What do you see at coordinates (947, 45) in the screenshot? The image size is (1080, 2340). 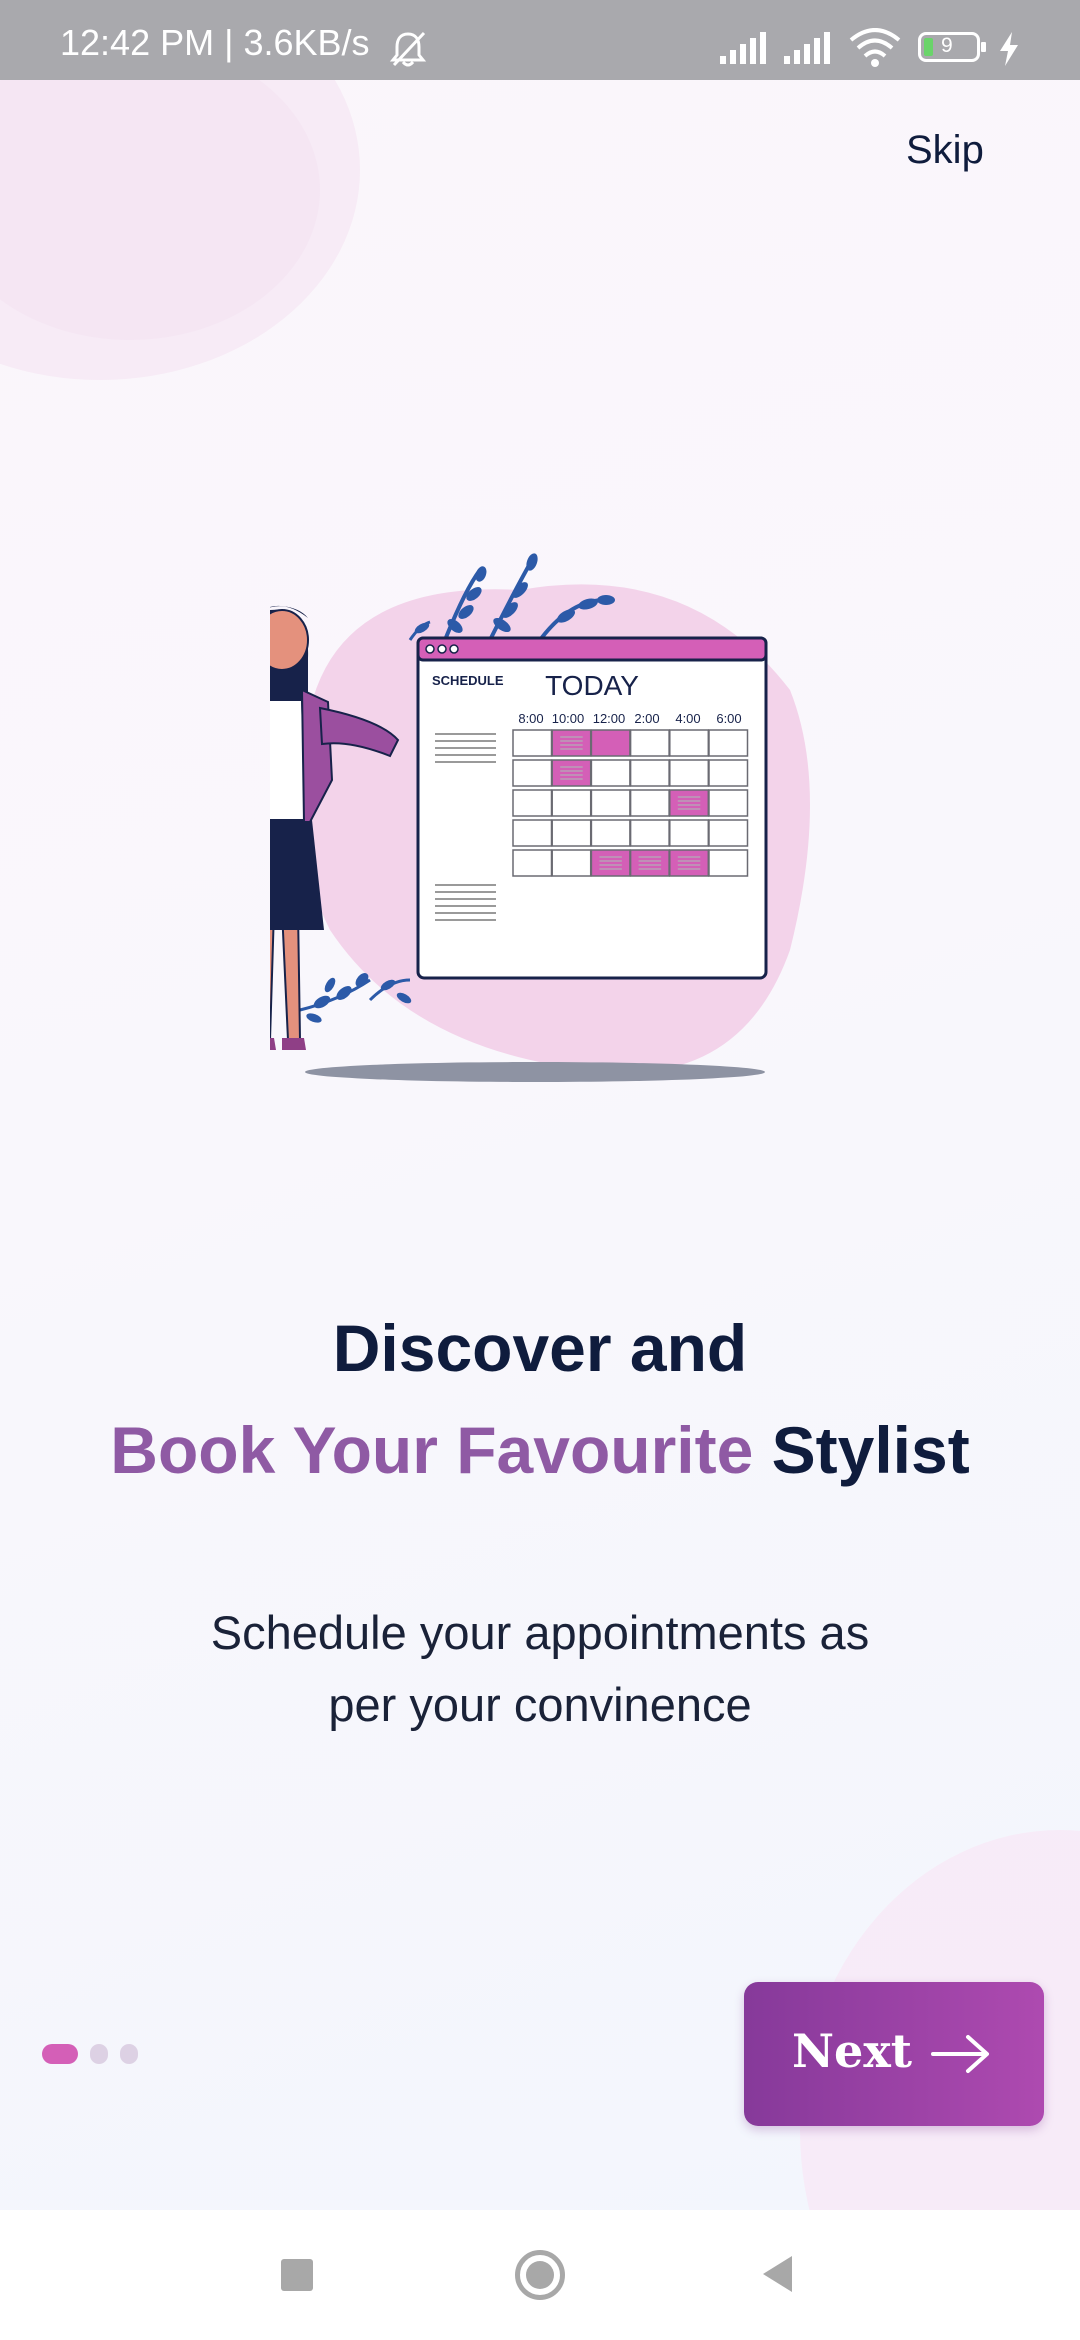 I see `battery-level: 9` at bounding box center [947, 45].